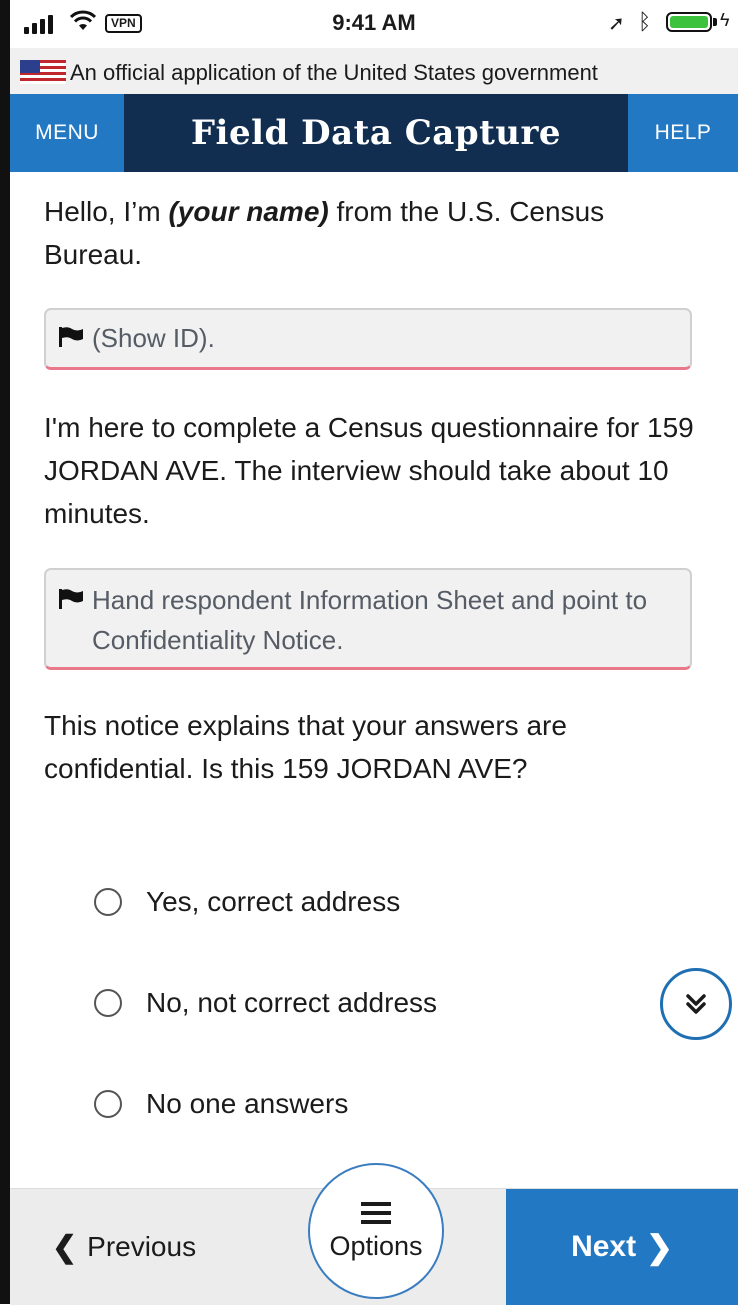  Describe the element at coordinates (291, 1003) in the screenshot. I see `radio-label: No, not correct address` at that location.